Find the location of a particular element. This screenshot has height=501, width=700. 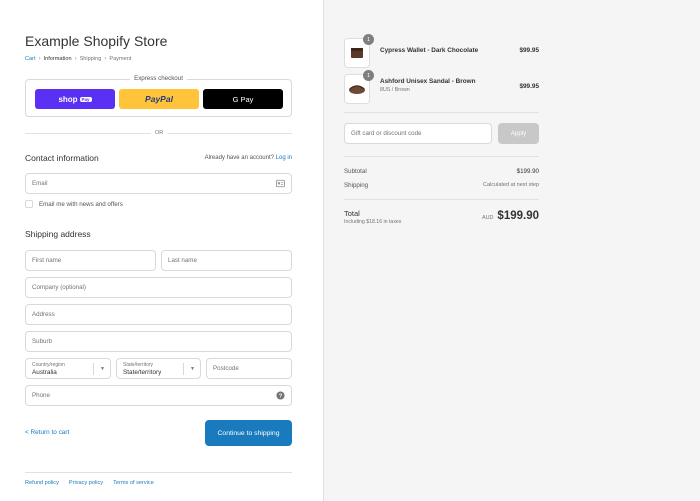

paypal-label: PayPal is located at coordinates (159, 99).